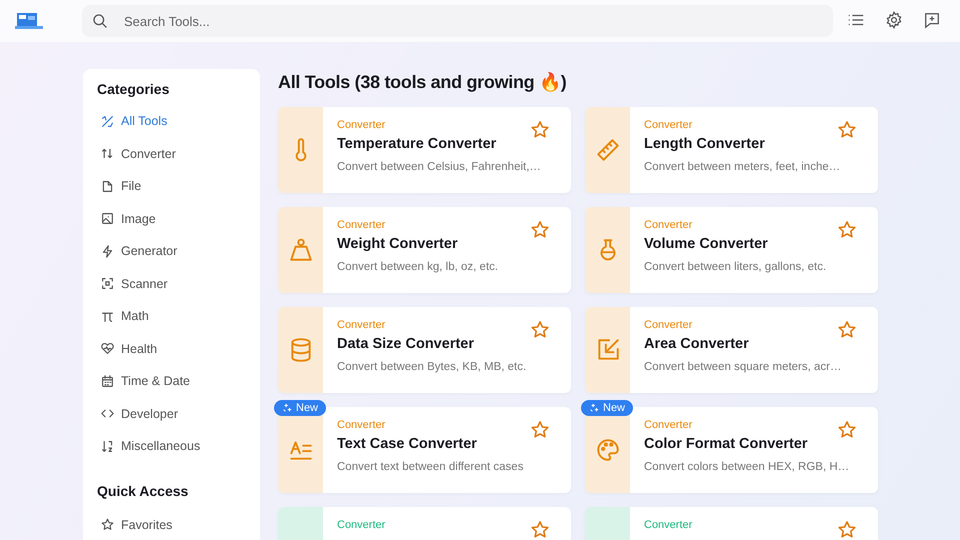  What do you see at coordinates (735, 267) in the screenshot?
I see `tool-description: Convert between liters, gallons, etc.` at bounding box center [735, 267].